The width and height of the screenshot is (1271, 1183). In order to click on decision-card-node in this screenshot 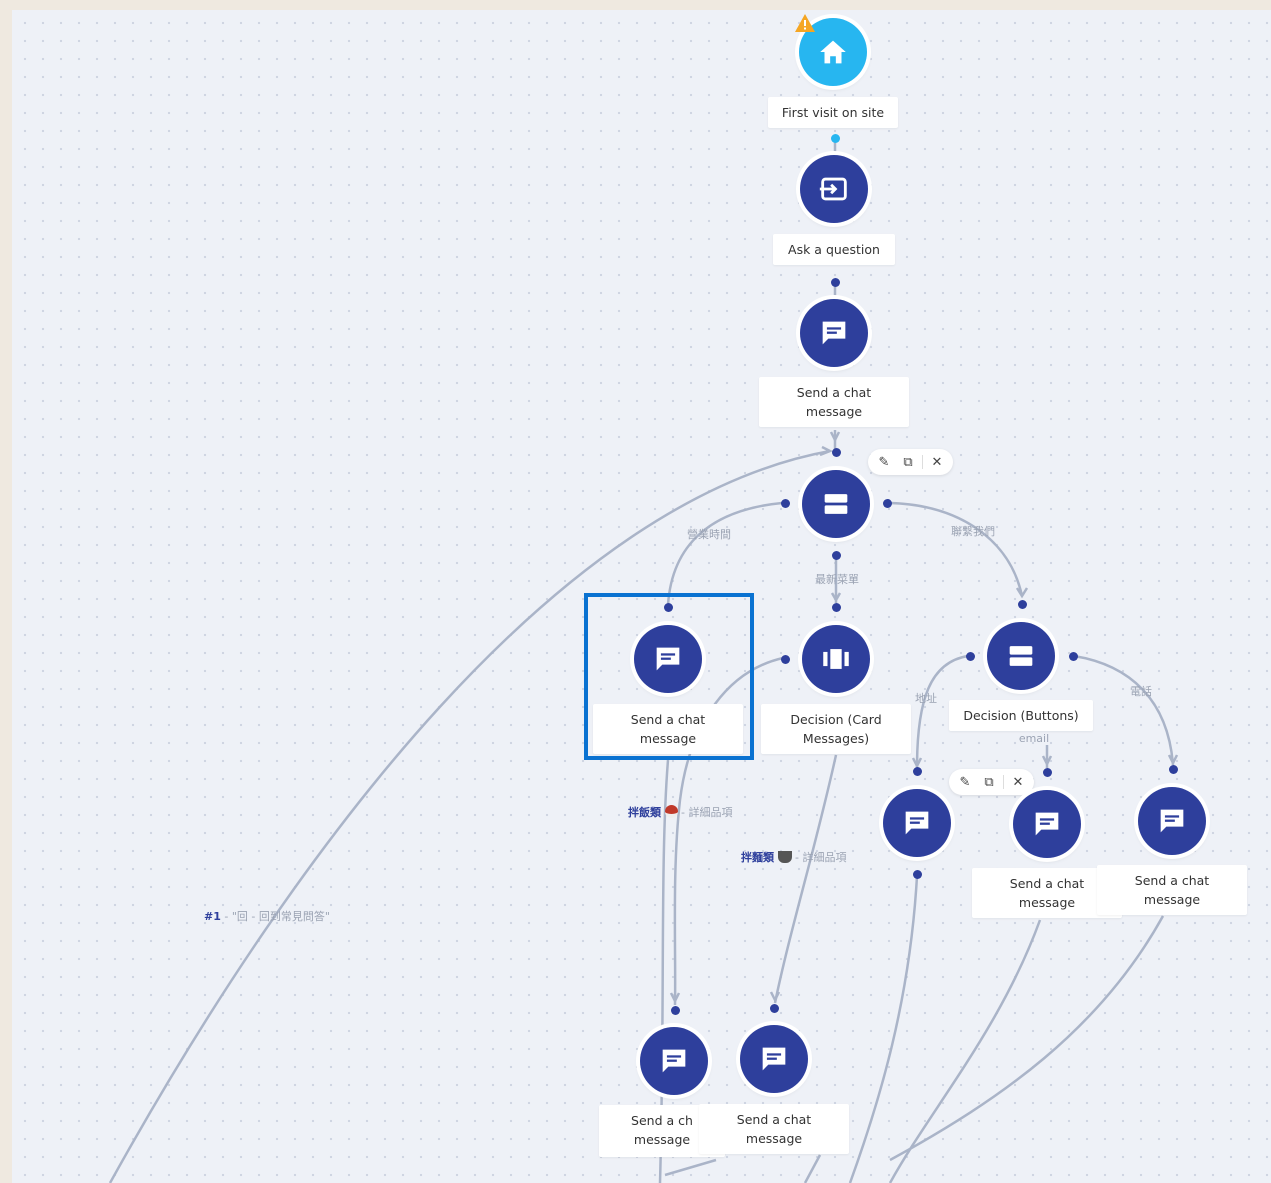, I will do `click(836, 659)`.